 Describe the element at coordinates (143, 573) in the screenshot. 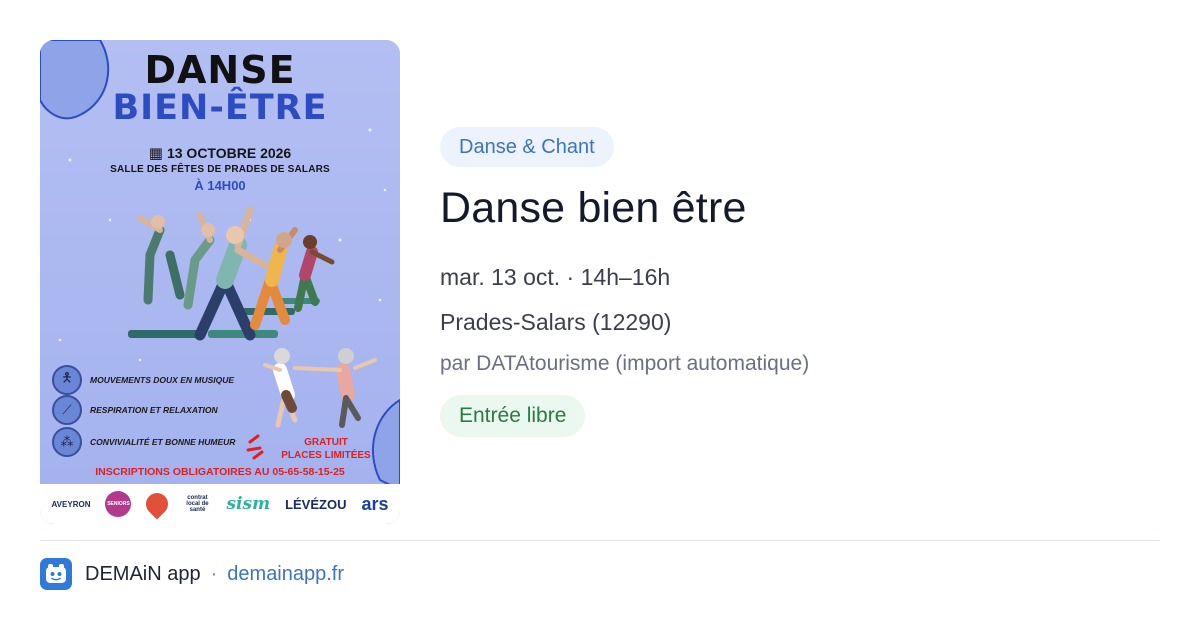

I see `app-name: DEMAiN app` at that location.